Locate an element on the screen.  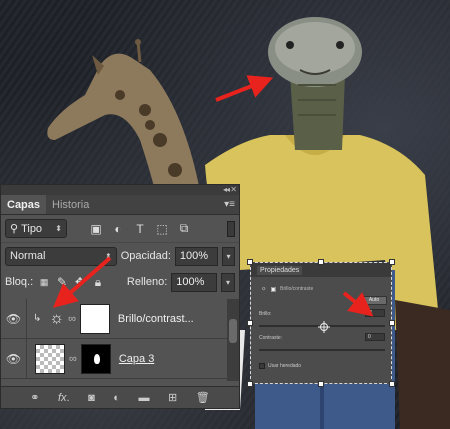
smart-object-filter-icon: ⧉ is located at coordinates (184, 228).